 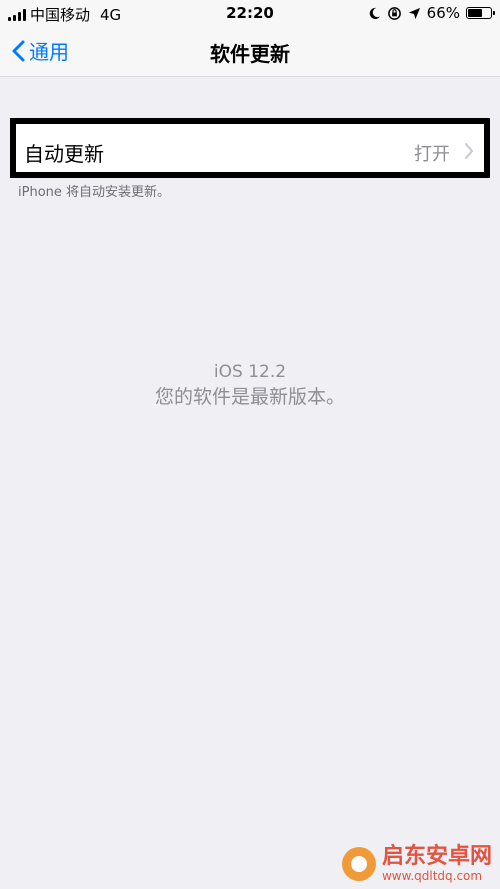 I want to click on auto-update-label: 自动更新, so click(x=64, y=154).